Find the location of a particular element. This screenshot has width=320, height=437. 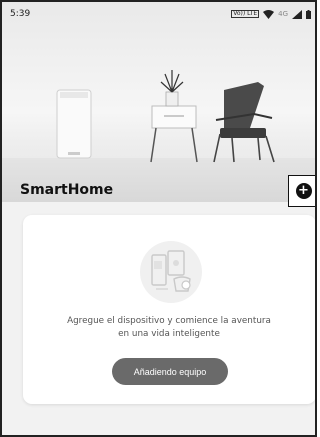

status-icons: Vo)) LTE 4G is located at coordinates (271, 14).